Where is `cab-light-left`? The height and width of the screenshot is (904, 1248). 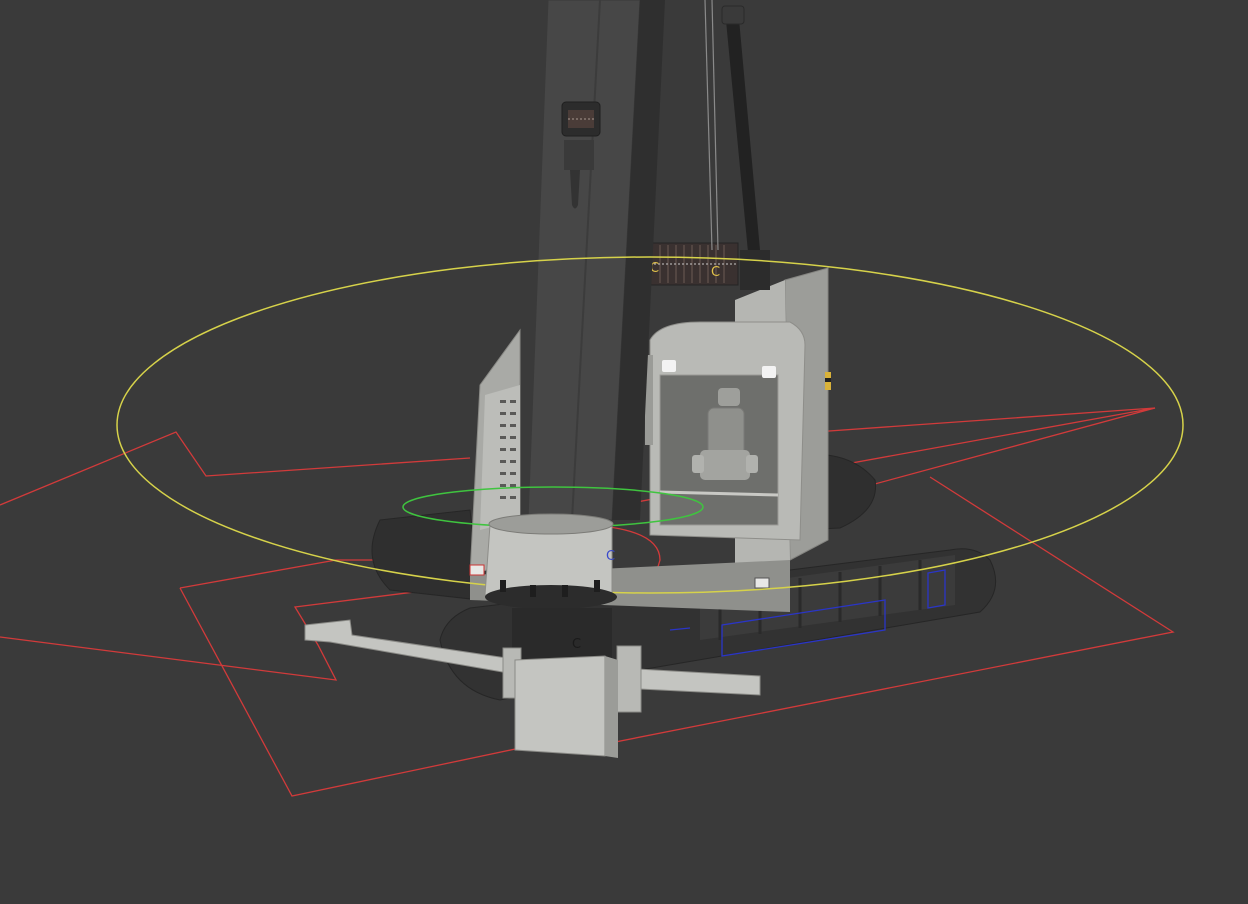
cab-light-left is located at coordinates (669, 366).